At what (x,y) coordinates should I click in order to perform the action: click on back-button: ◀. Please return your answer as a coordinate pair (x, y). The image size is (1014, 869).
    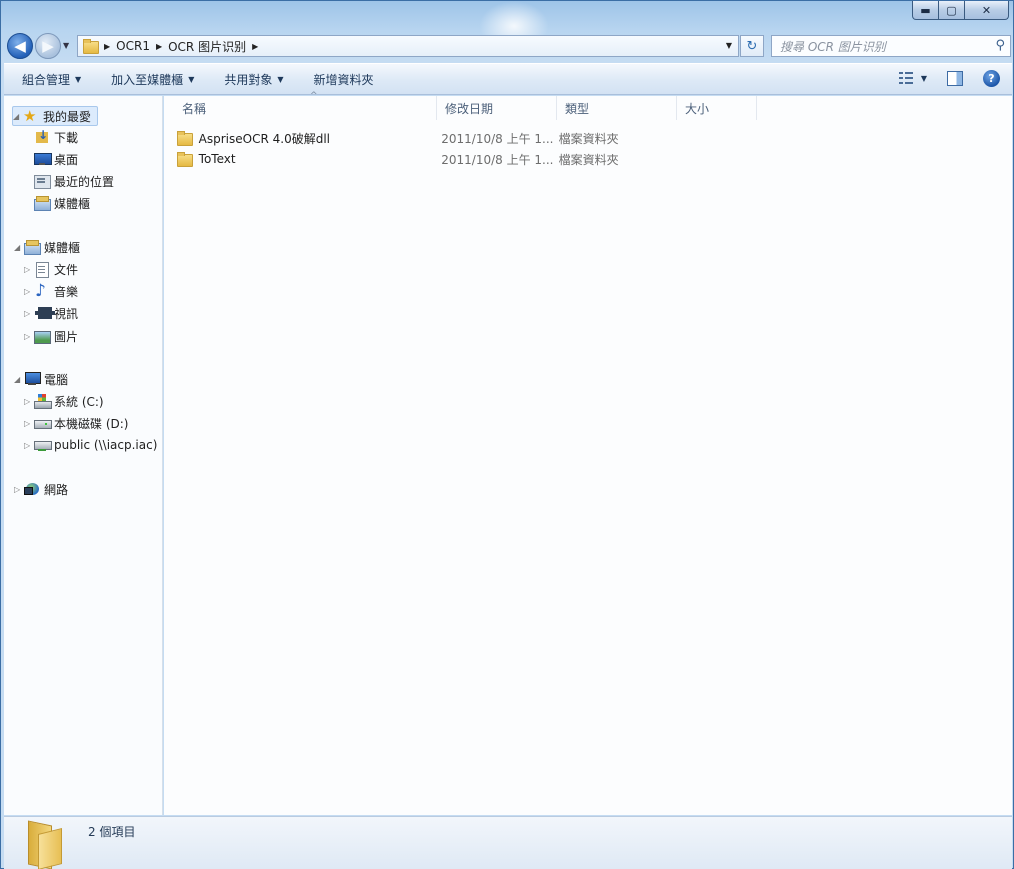
    Looking at the image, I should click on (20, 46).